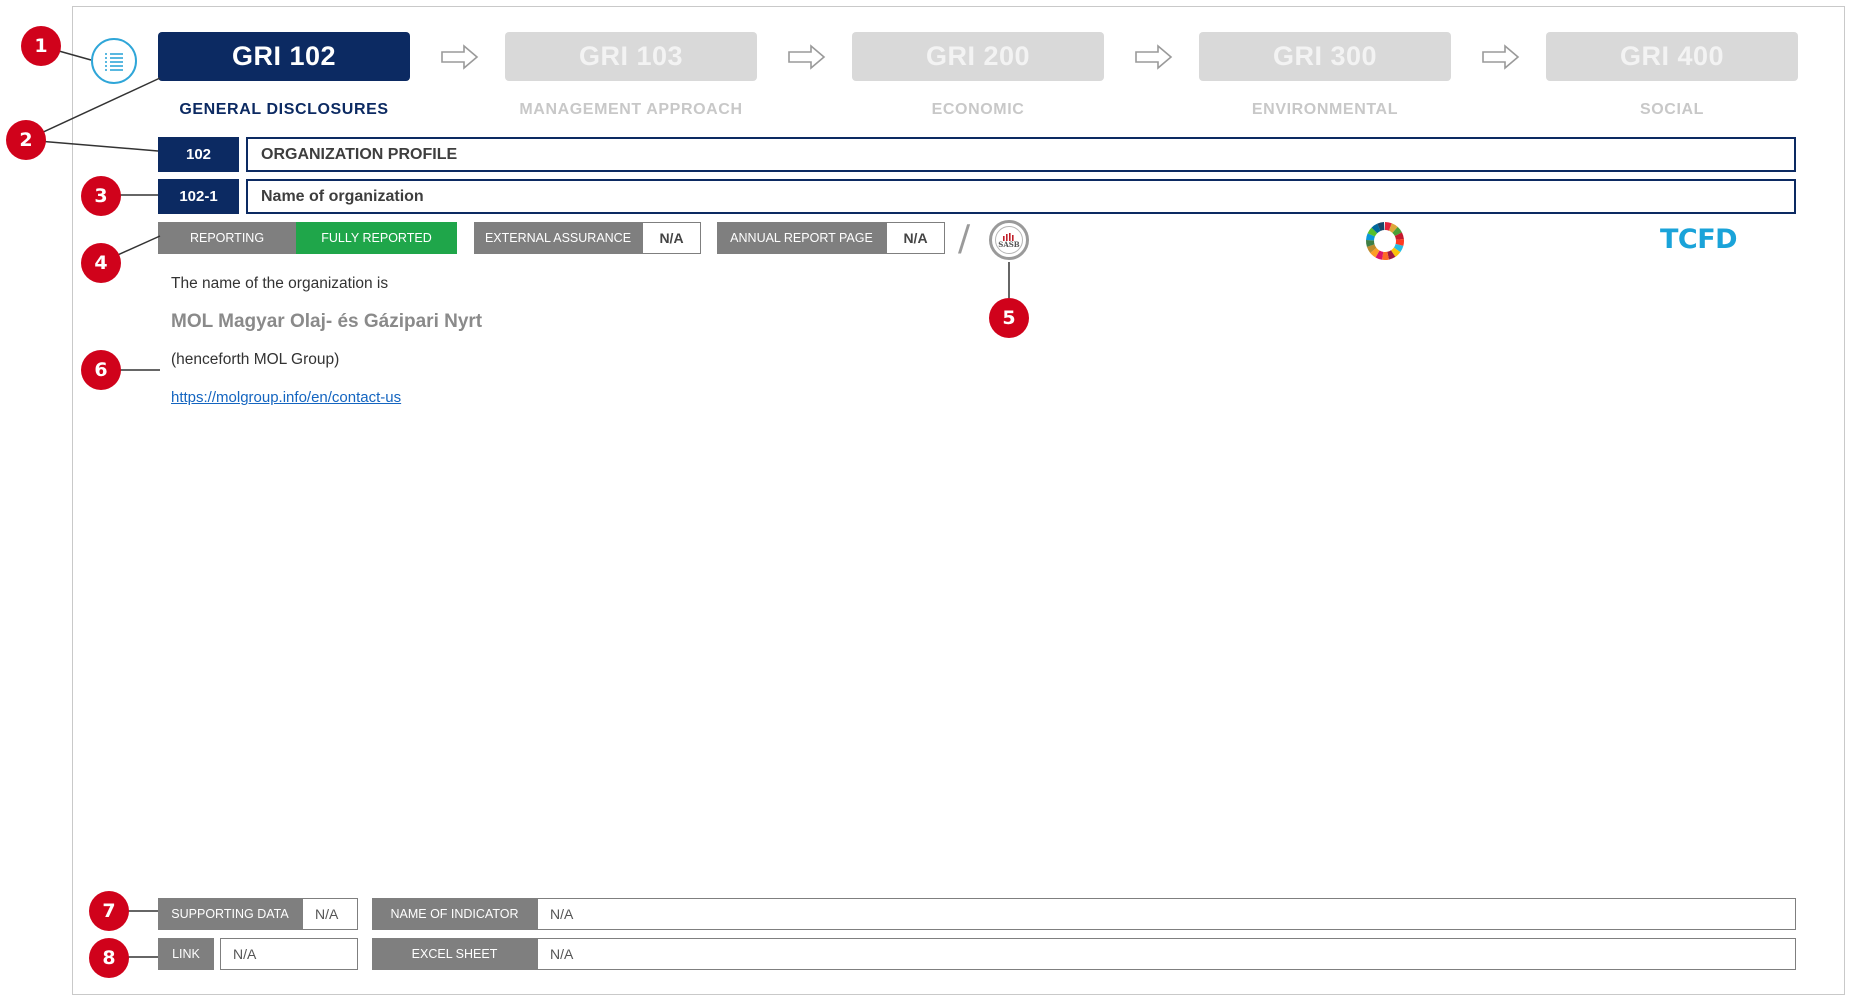 This screenshot has width=1850, height=999. I want to click on tab-label-social: SOCIAL, so click(1672, 110).